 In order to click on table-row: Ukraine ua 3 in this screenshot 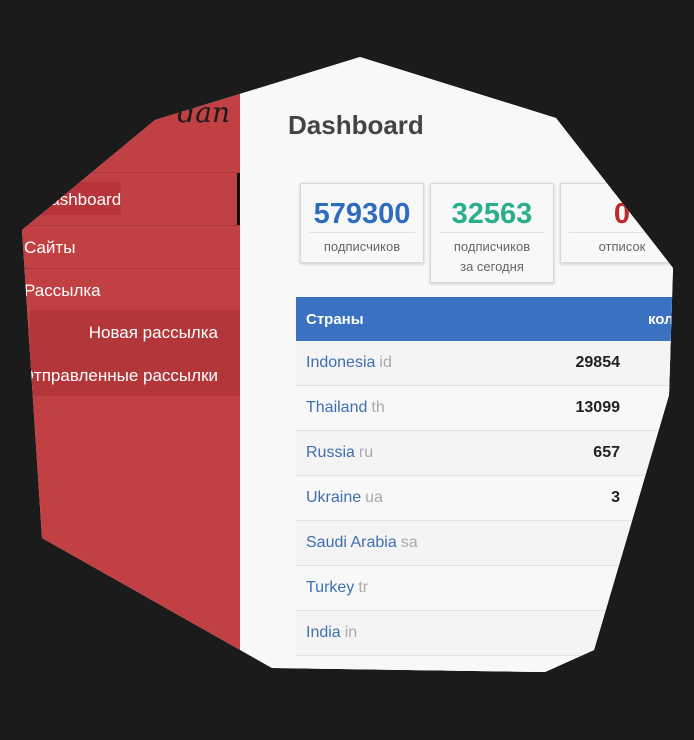, I will do `click(484, 498)`.